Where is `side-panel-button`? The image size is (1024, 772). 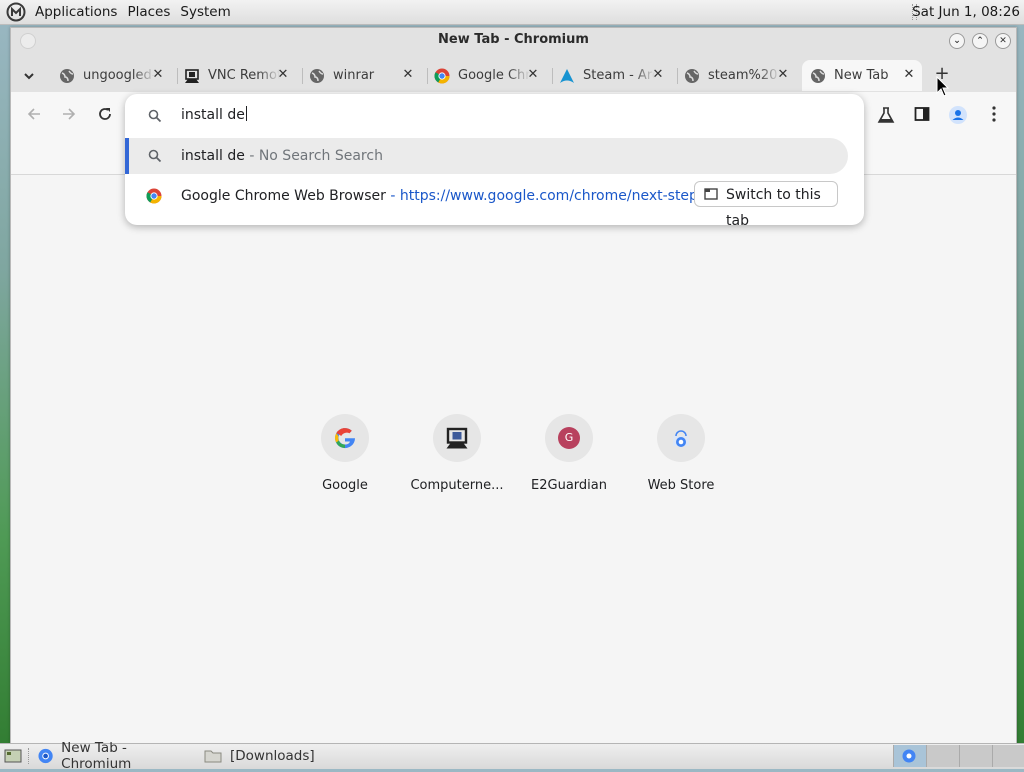 side-panel-button is located at coordinates (922, 116).